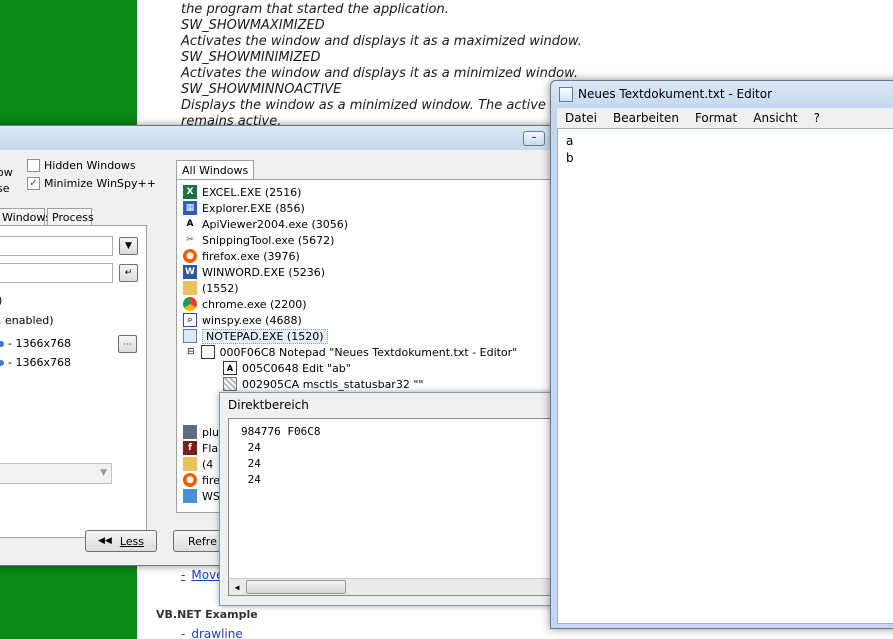 The image size is (893, 639). Describe the element at coordinates (570, 158) in the screenshot. I see `text-line: b` at that location.